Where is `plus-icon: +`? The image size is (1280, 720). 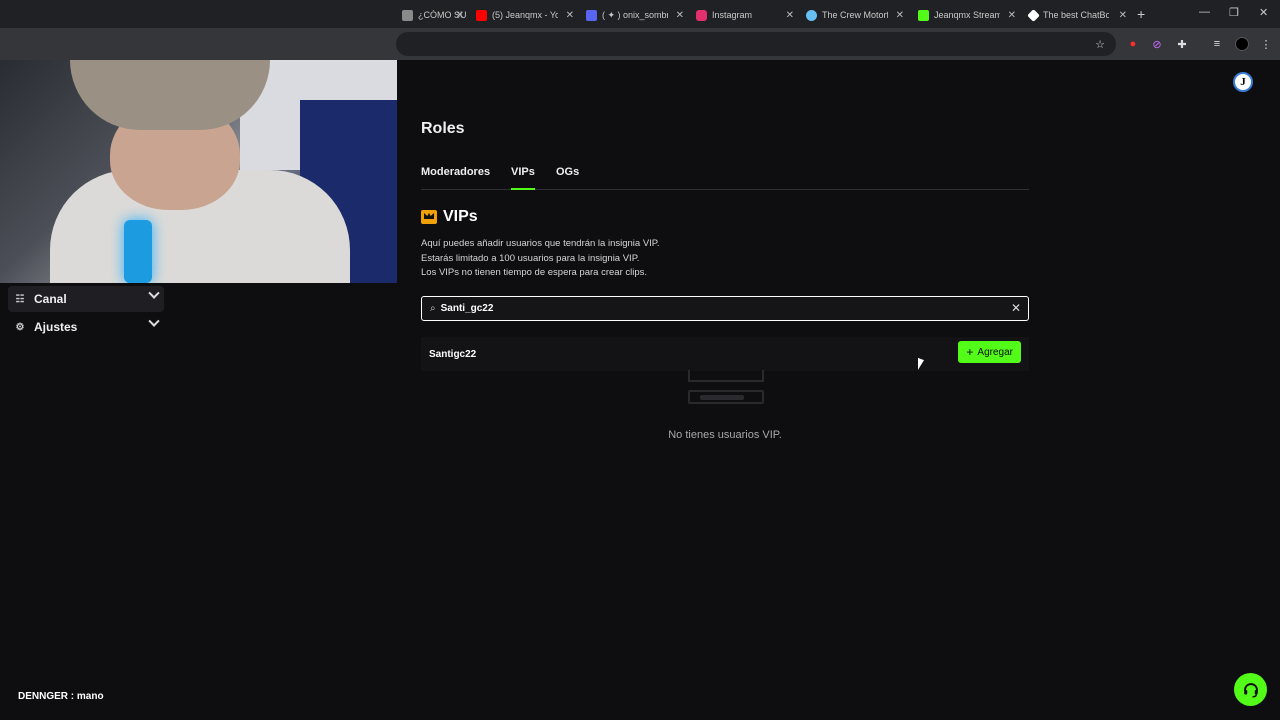 plus-icon: + is located at coordinates (970, 352).